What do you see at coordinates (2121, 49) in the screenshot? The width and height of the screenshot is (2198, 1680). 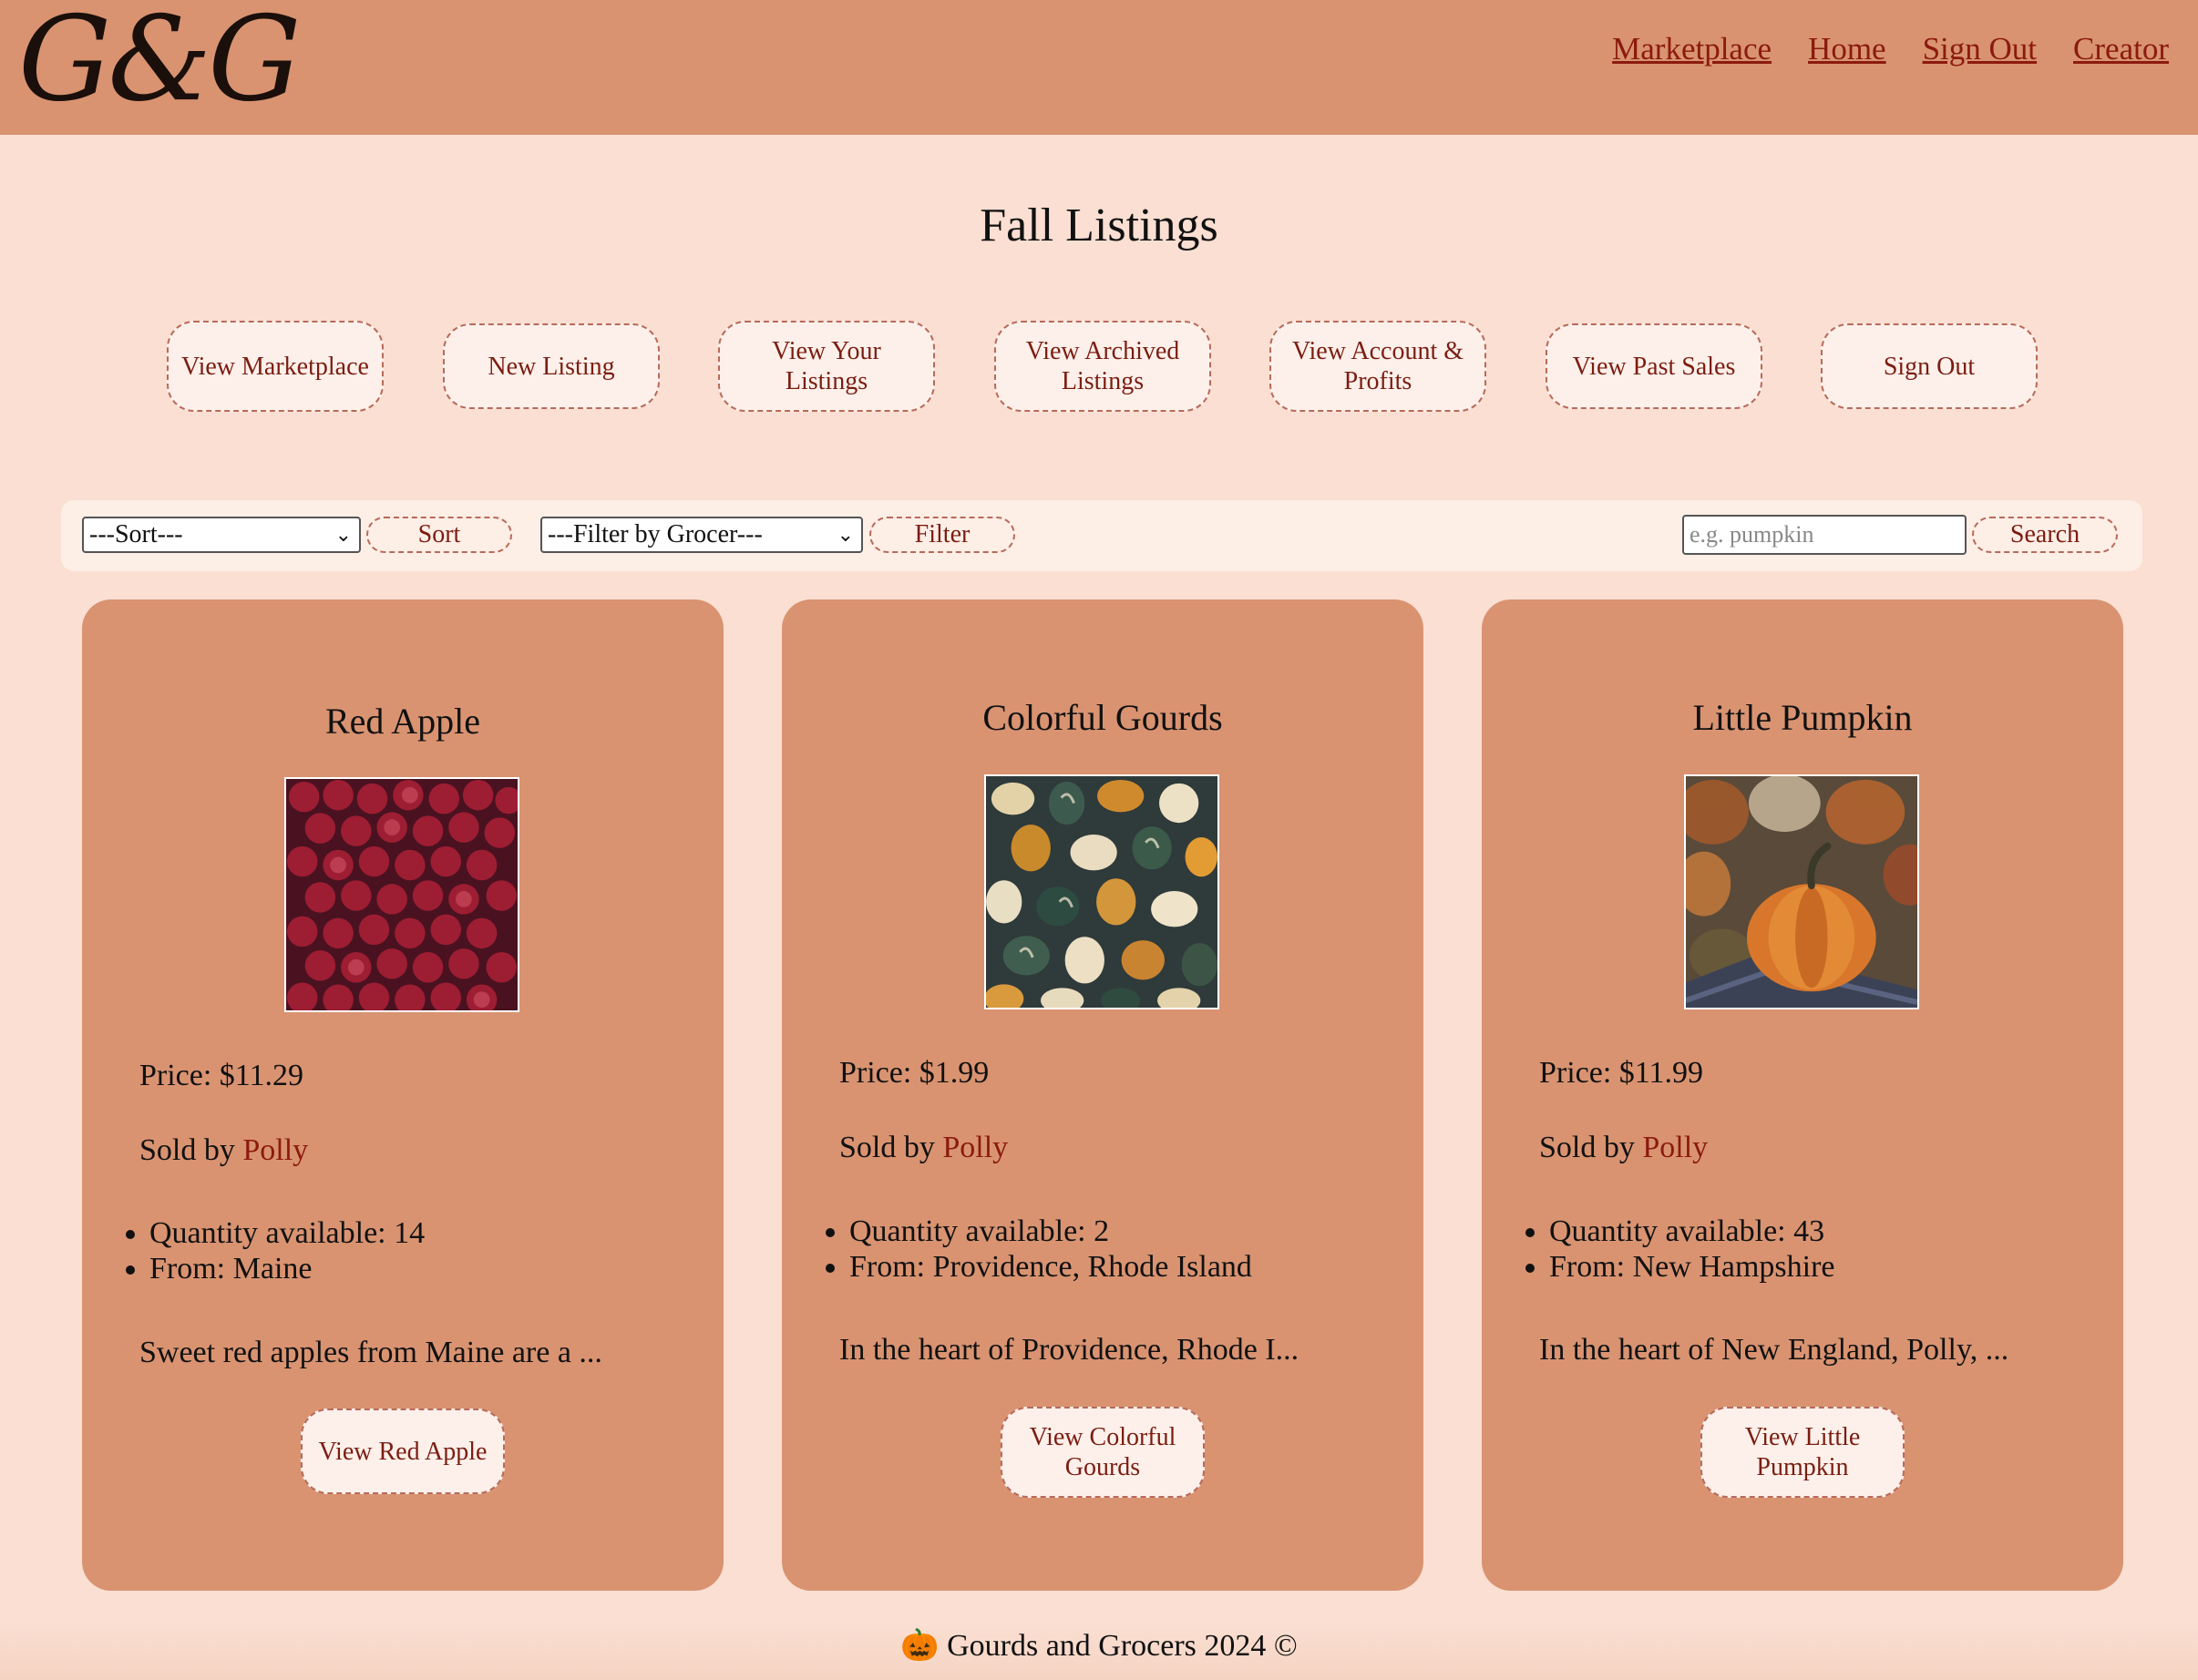 I see `nav-creator-link: Creator` at bounding box center [2121, 49].